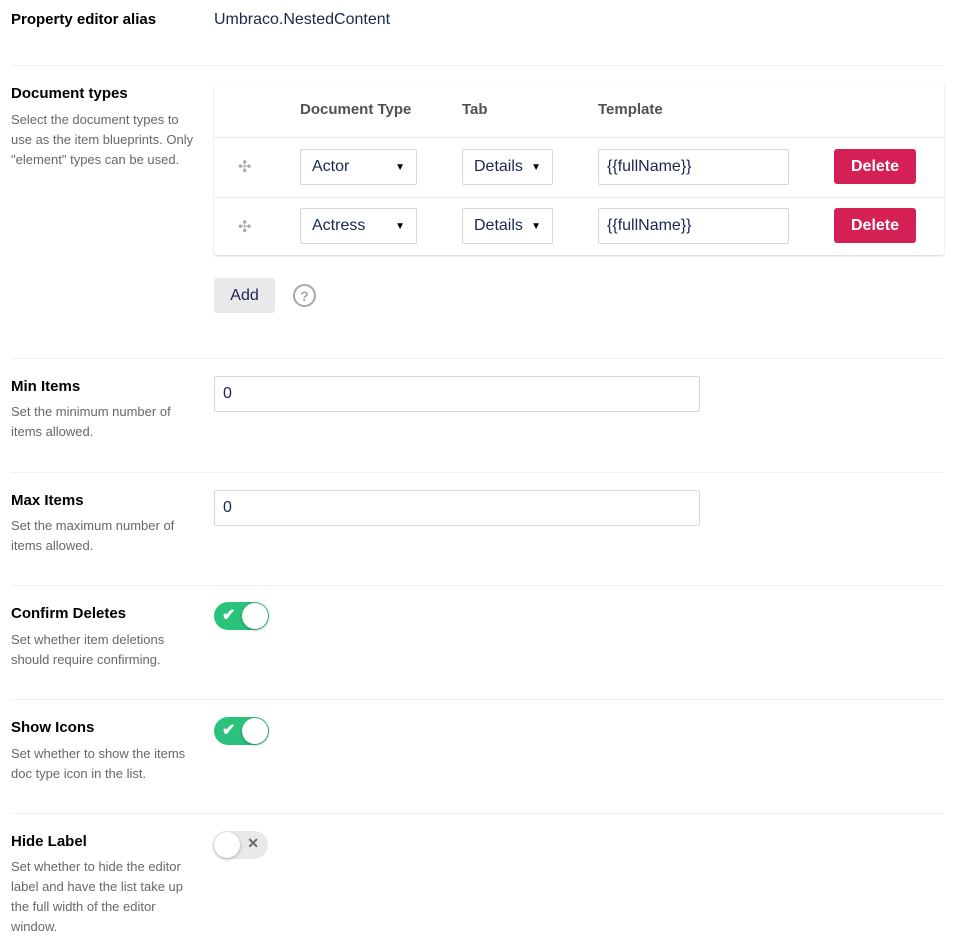 The width and height of the screenshot is (966, 951). I want to click on confirm-deletes-toggle: ✔, so click(241, 616).